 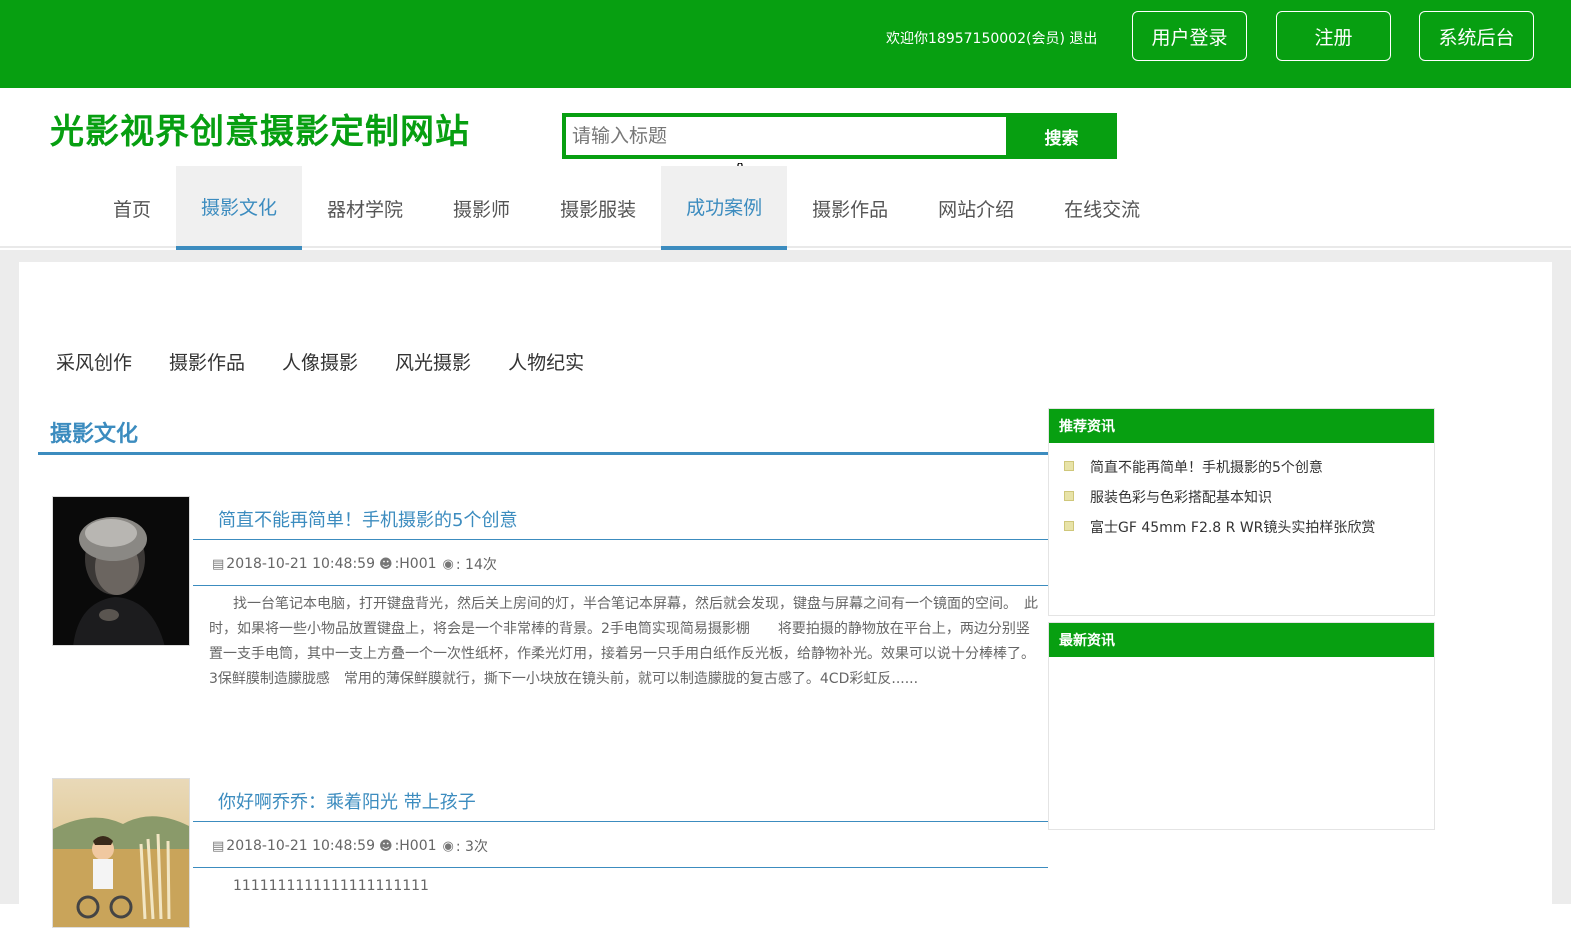 I want to click on recommended-news-item: 简直不能再简单！手机摄影的5个创意, so click(x=1249, y=472).